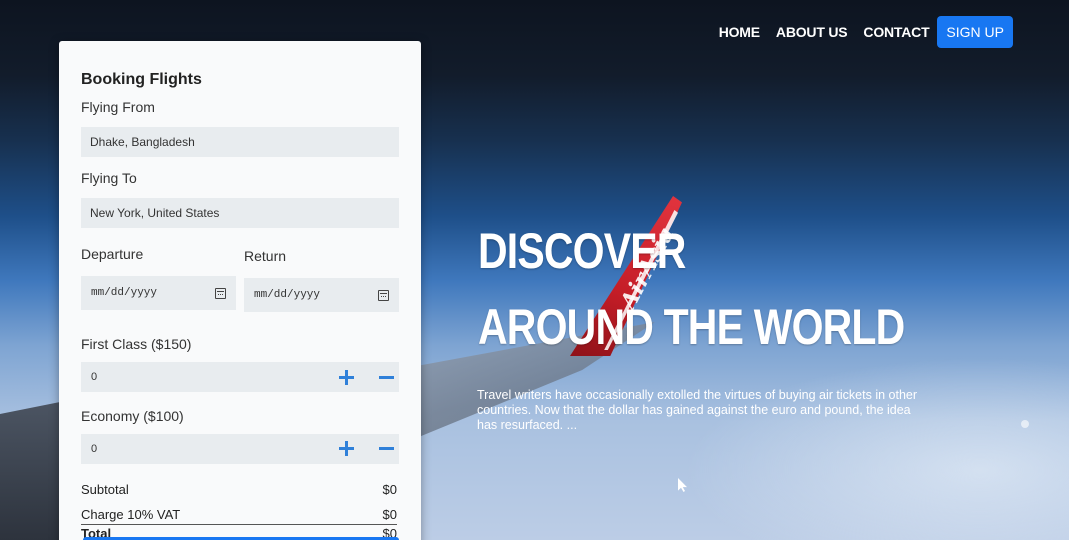 The height and width of the screenshot is (540, 1069). I want to click on first-class-label: First Class ($150), so click(136, 344).